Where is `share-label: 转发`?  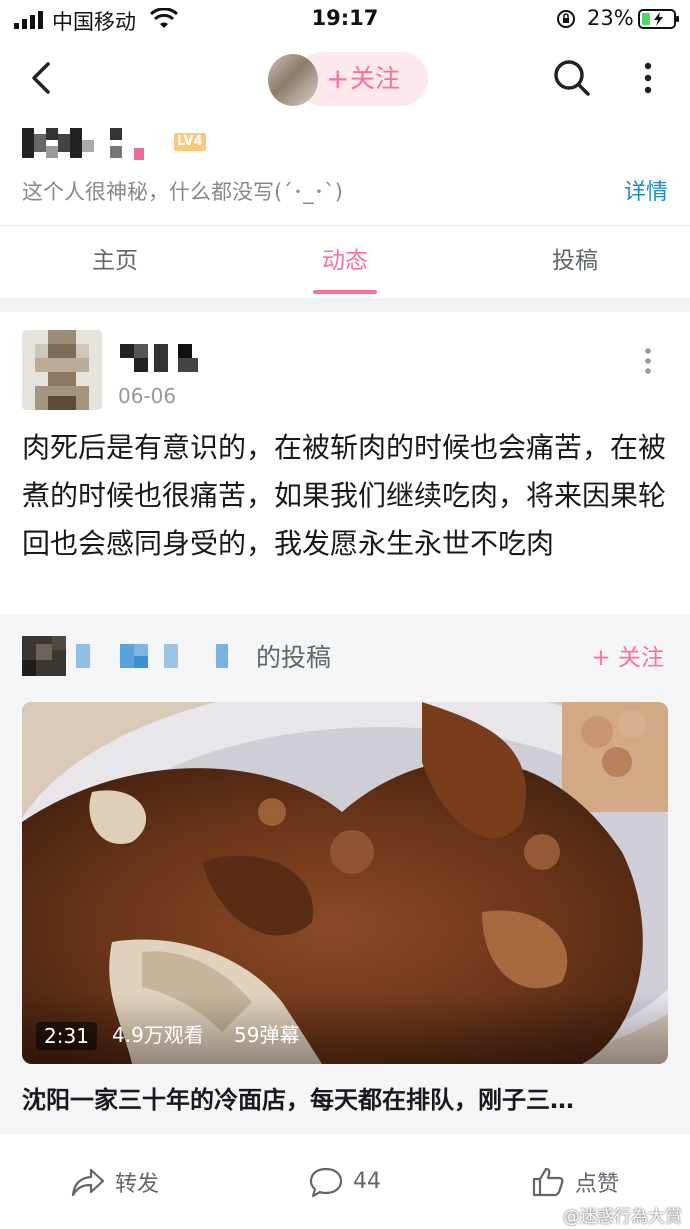
share-label: 转发 is located at coordinates (136, 1184).